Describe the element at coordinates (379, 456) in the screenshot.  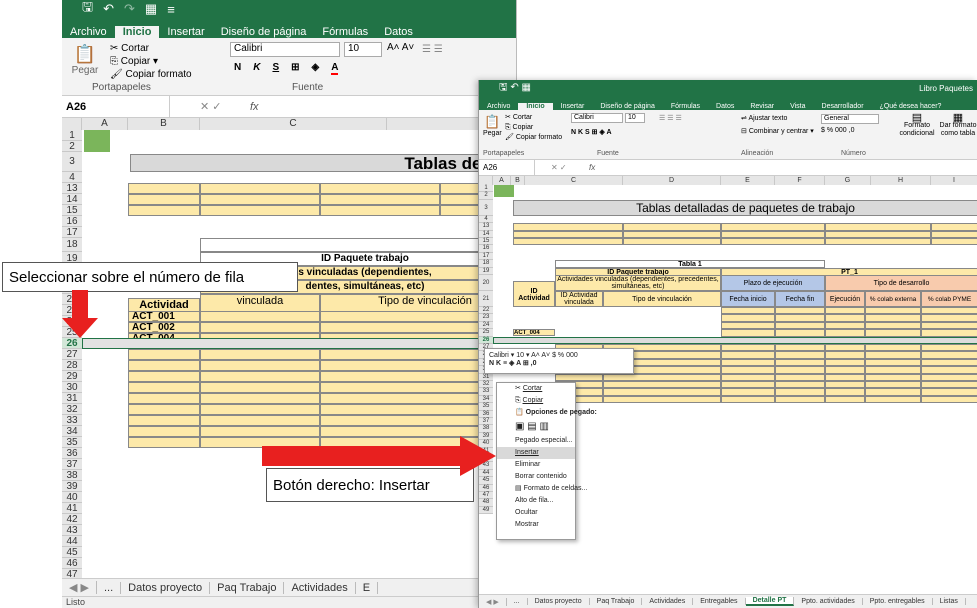
I see `arrow-right` at that location.